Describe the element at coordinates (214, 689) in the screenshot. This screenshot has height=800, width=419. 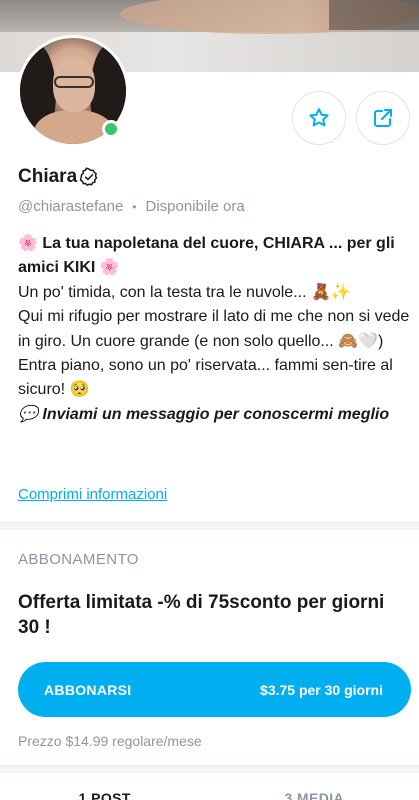
I see `subscribe-button: ABBONARSI $3.75 per 30 giorni` at that location.